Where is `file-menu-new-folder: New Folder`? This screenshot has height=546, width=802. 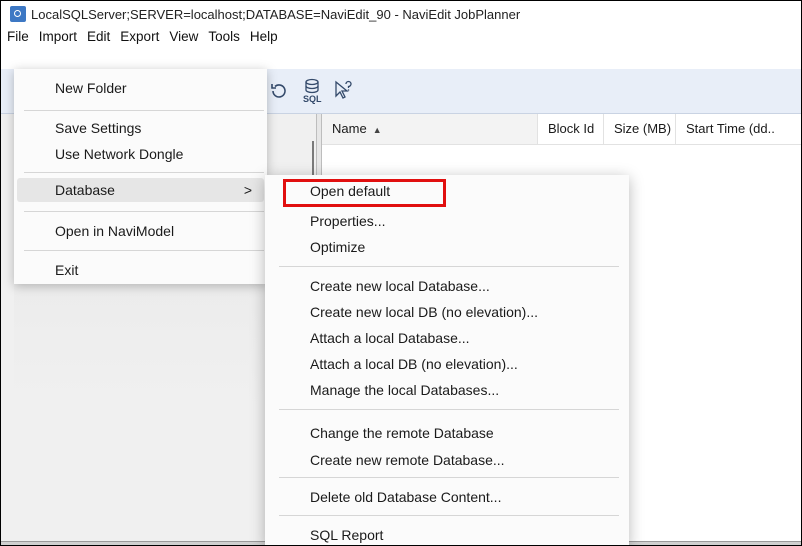 file-menu-new-folder: New Folder is located at coordinates (140, 88).